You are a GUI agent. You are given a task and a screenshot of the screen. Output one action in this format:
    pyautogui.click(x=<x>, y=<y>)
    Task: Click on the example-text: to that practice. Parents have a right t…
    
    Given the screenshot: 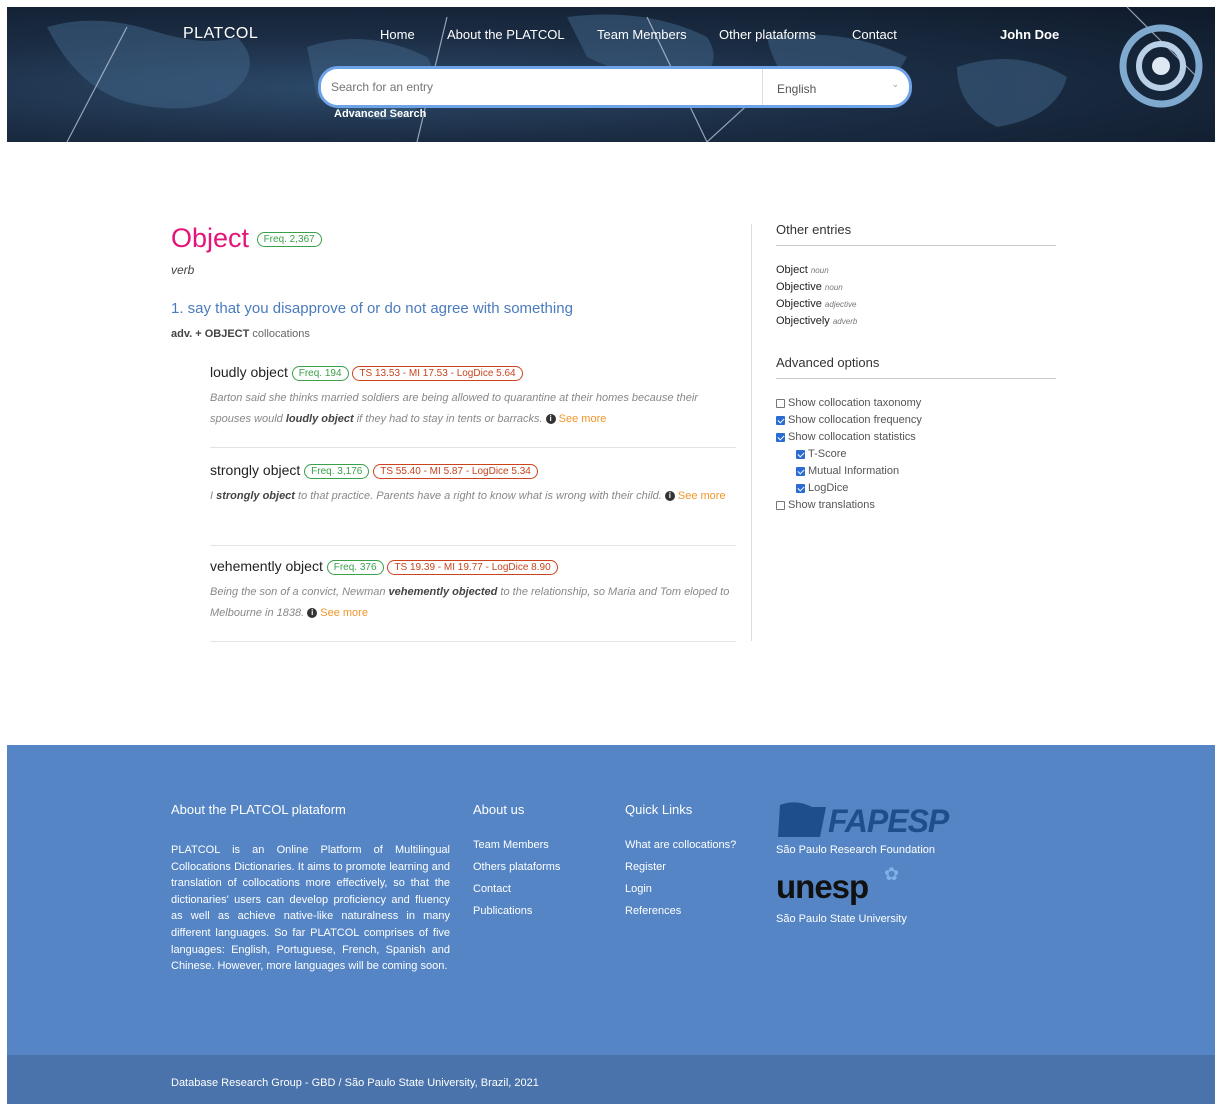 What is the action you would take?
    pyautogui.click(x=478, y=495)
    